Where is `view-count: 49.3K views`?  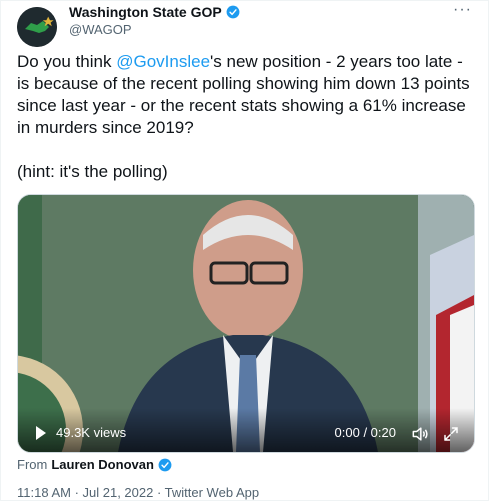
view-count: 49.3K views is located at coordinates (91, 432).